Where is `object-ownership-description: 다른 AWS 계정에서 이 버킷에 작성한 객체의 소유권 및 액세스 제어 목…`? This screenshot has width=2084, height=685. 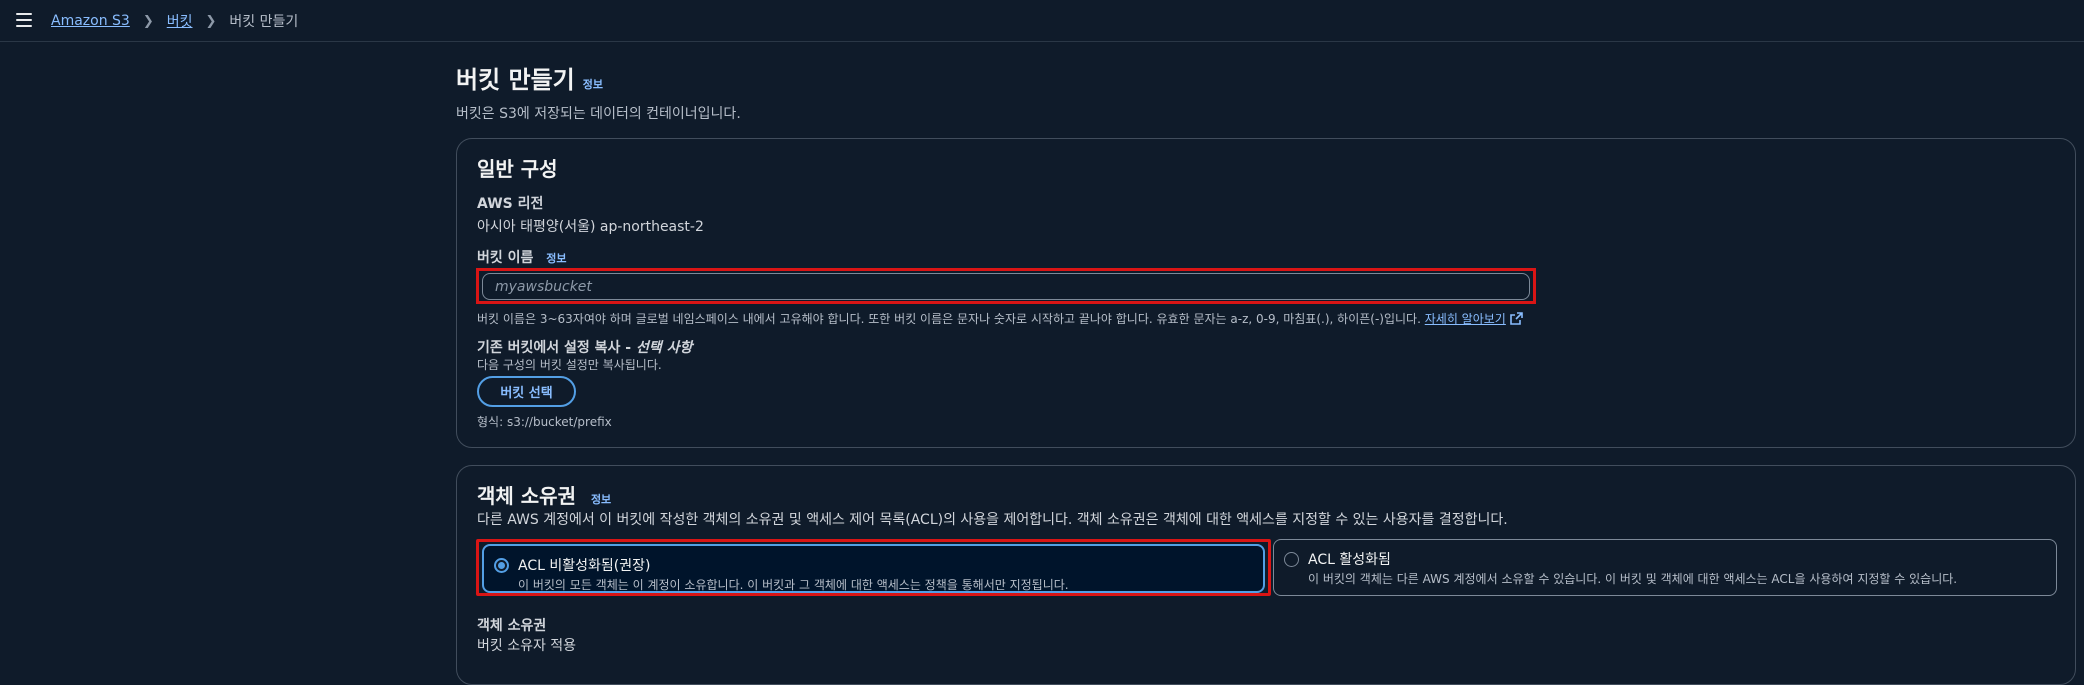
object-ownership-description: 다른 AWS 계정에서 이 버킷에 작성한 객체의 소유권 및 액세스 제어 목… is located at coordinates (992, 520).